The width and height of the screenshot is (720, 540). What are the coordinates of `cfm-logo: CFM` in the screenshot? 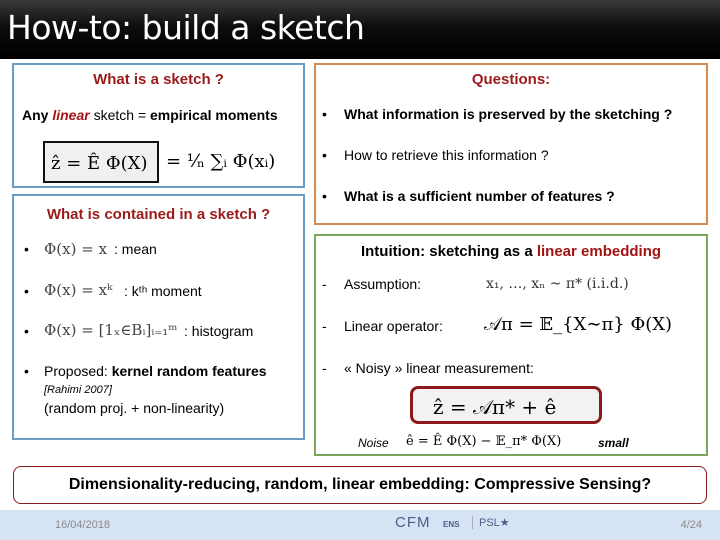 It's located at (413, 522).